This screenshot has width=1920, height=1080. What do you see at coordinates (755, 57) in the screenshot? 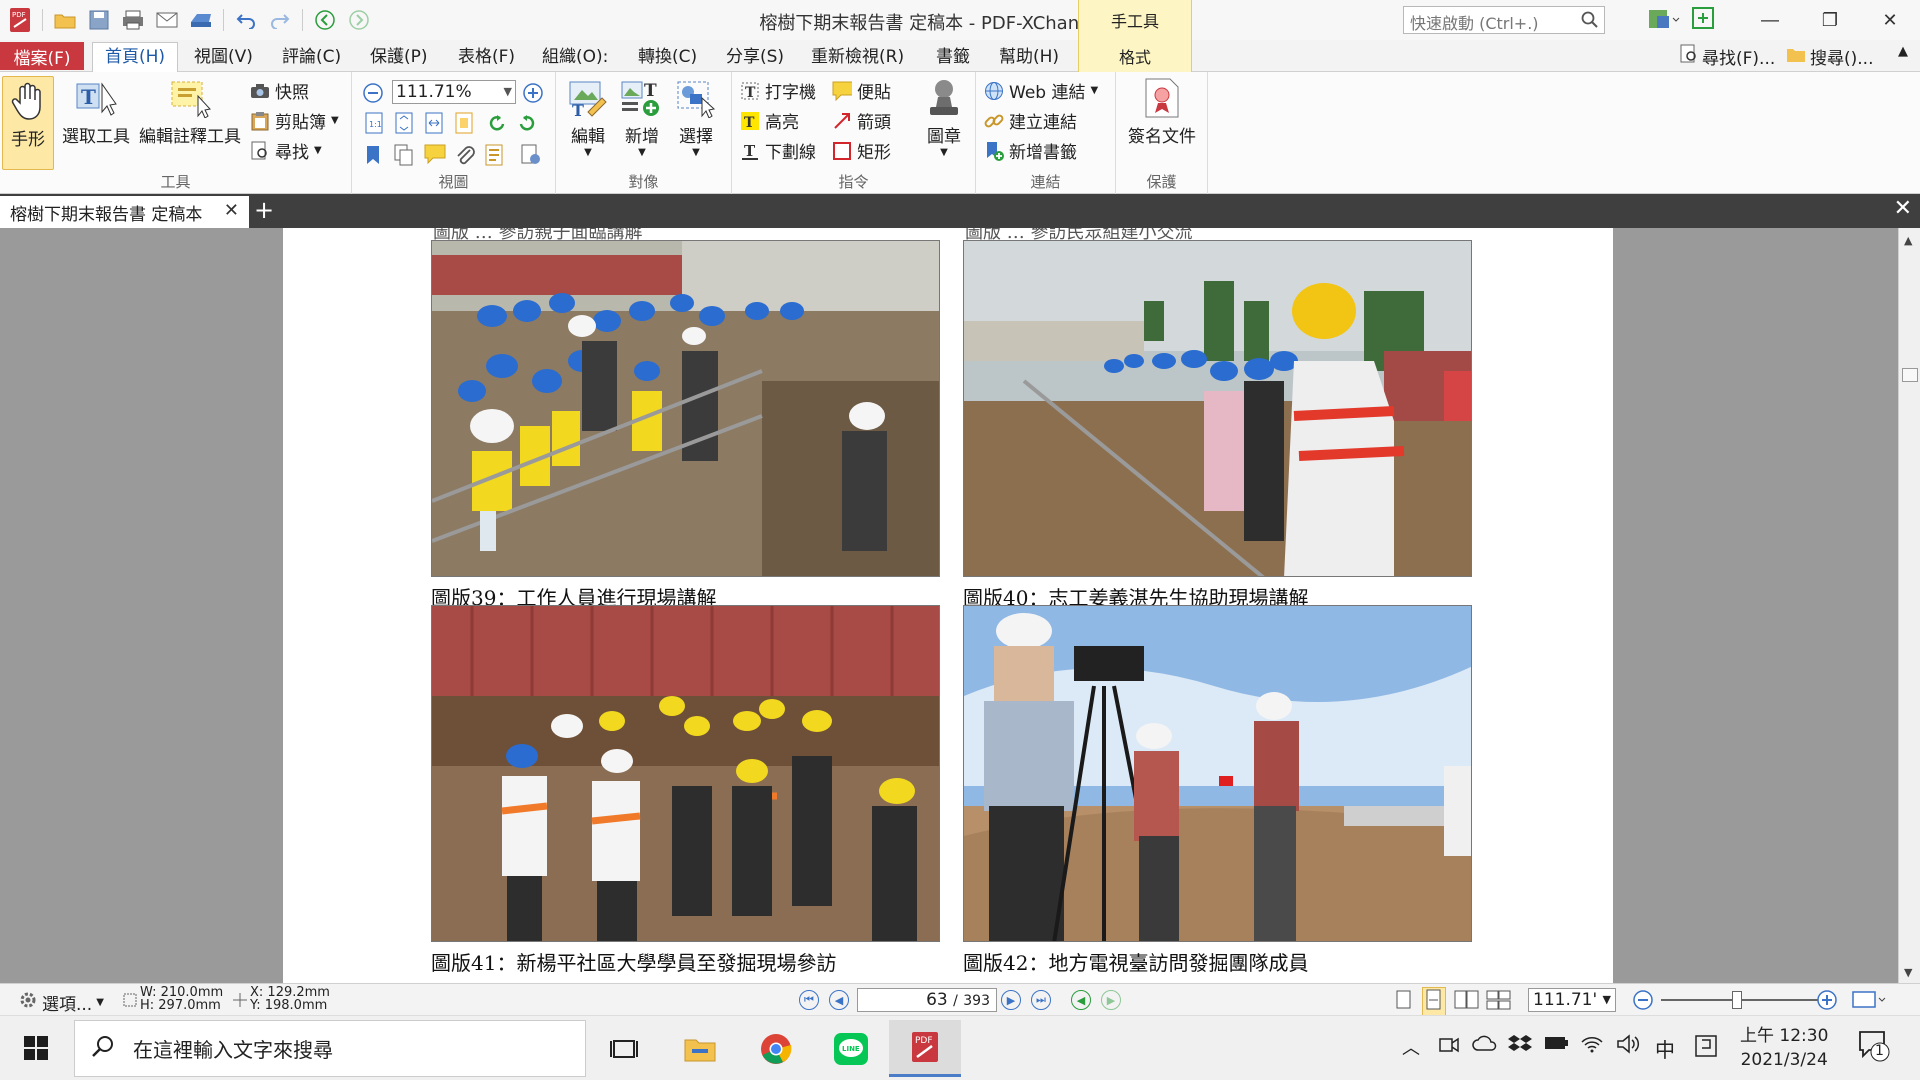
I see `tab-share: 分享(S)` at bounding box center [755, 57].